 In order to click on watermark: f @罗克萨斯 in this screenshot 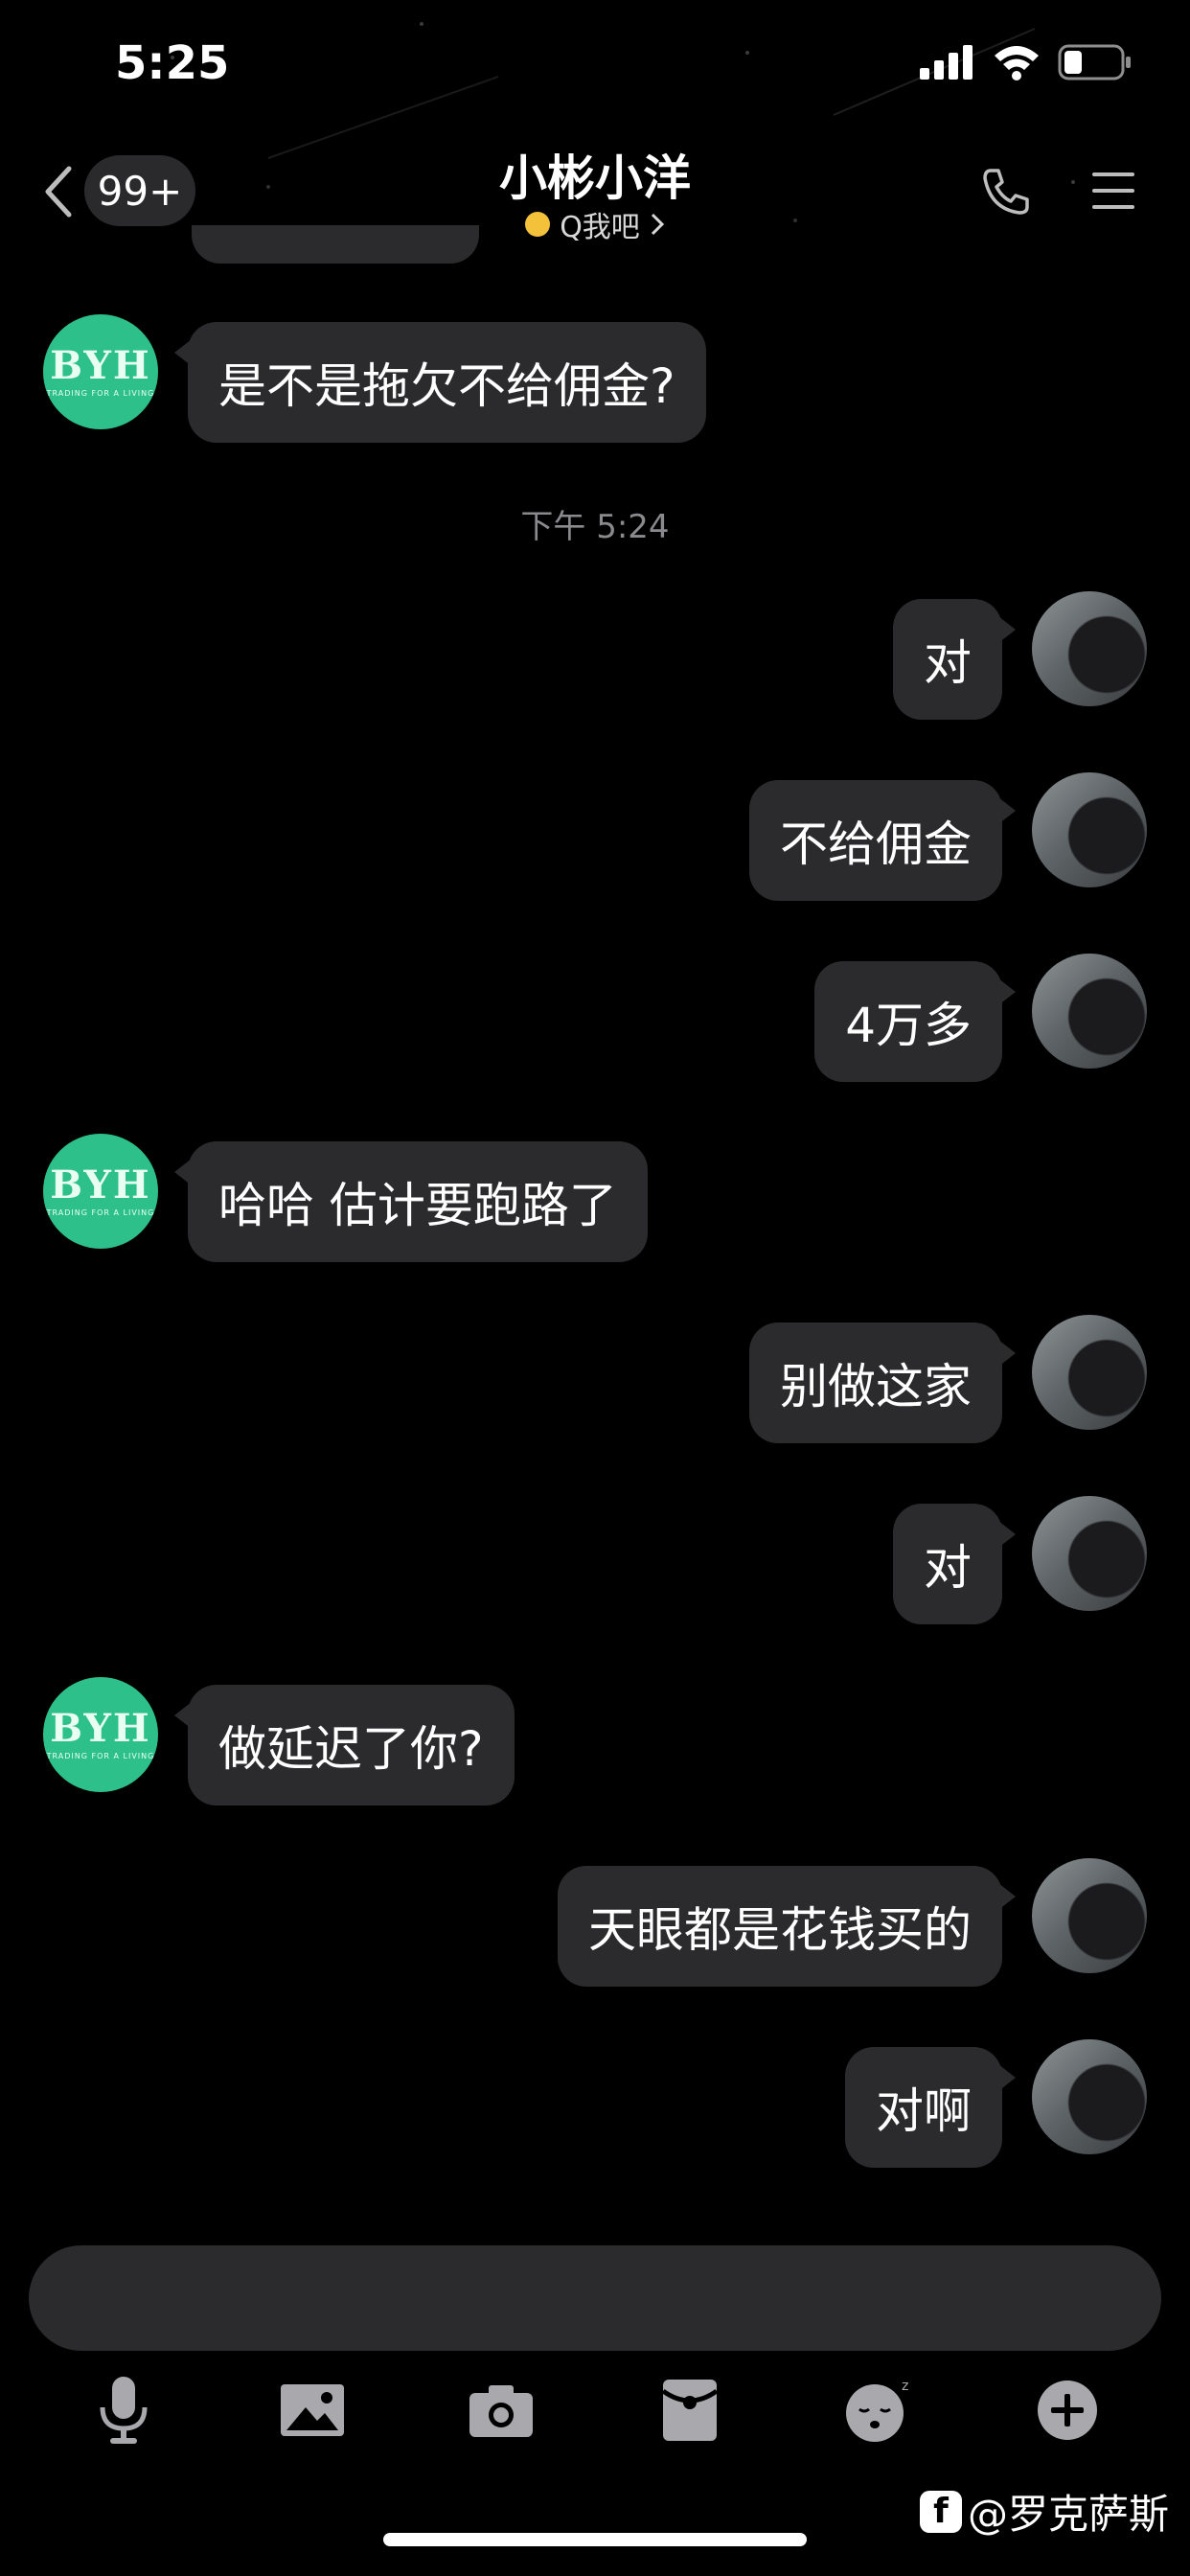, I will do `click(1044, 2511)`.